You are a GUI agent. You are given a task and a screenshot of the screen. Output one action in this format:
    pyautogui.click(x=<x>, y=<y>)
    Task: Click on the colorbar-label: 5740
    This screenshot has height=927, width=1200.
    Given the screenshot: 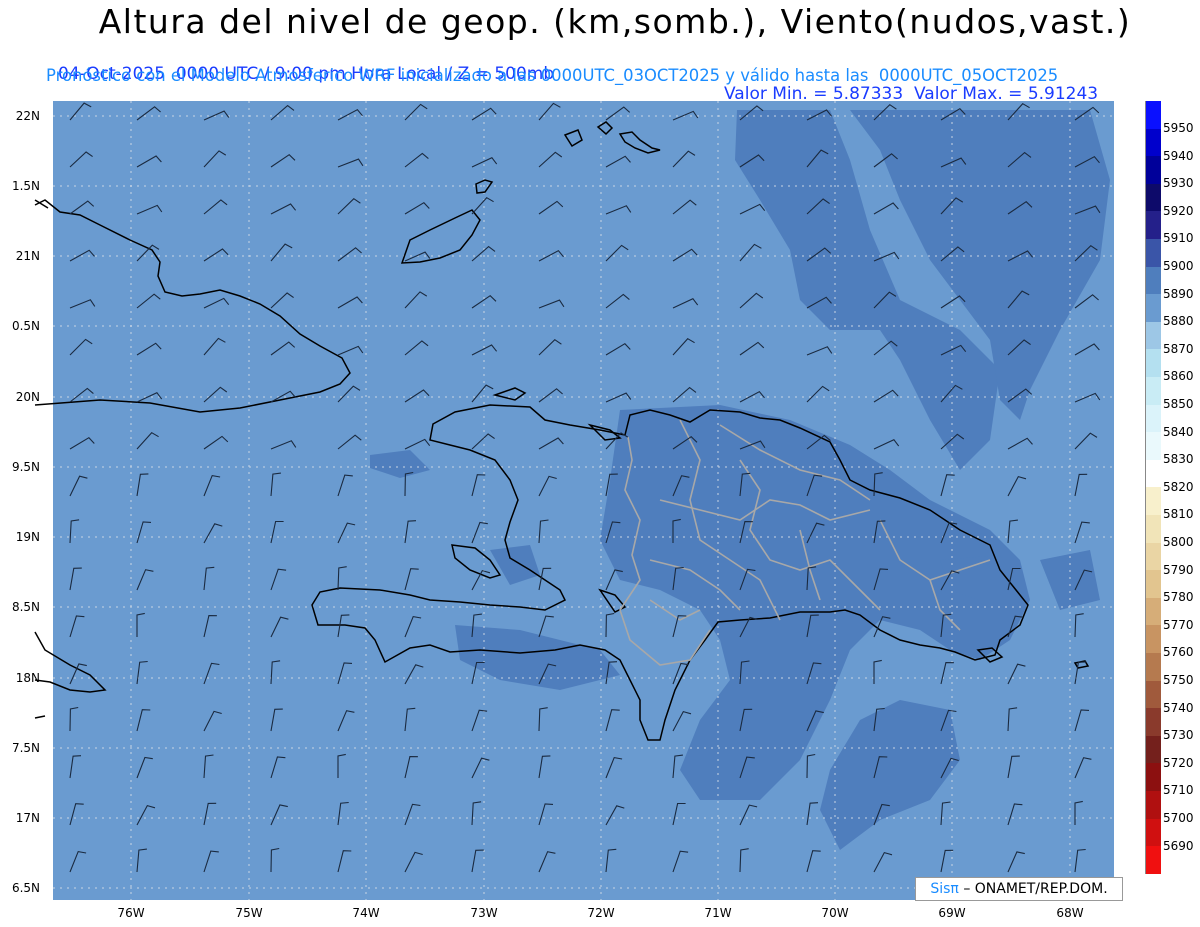 What is the action you would take?
    pyautogui.click(x=1178, y=707)
    